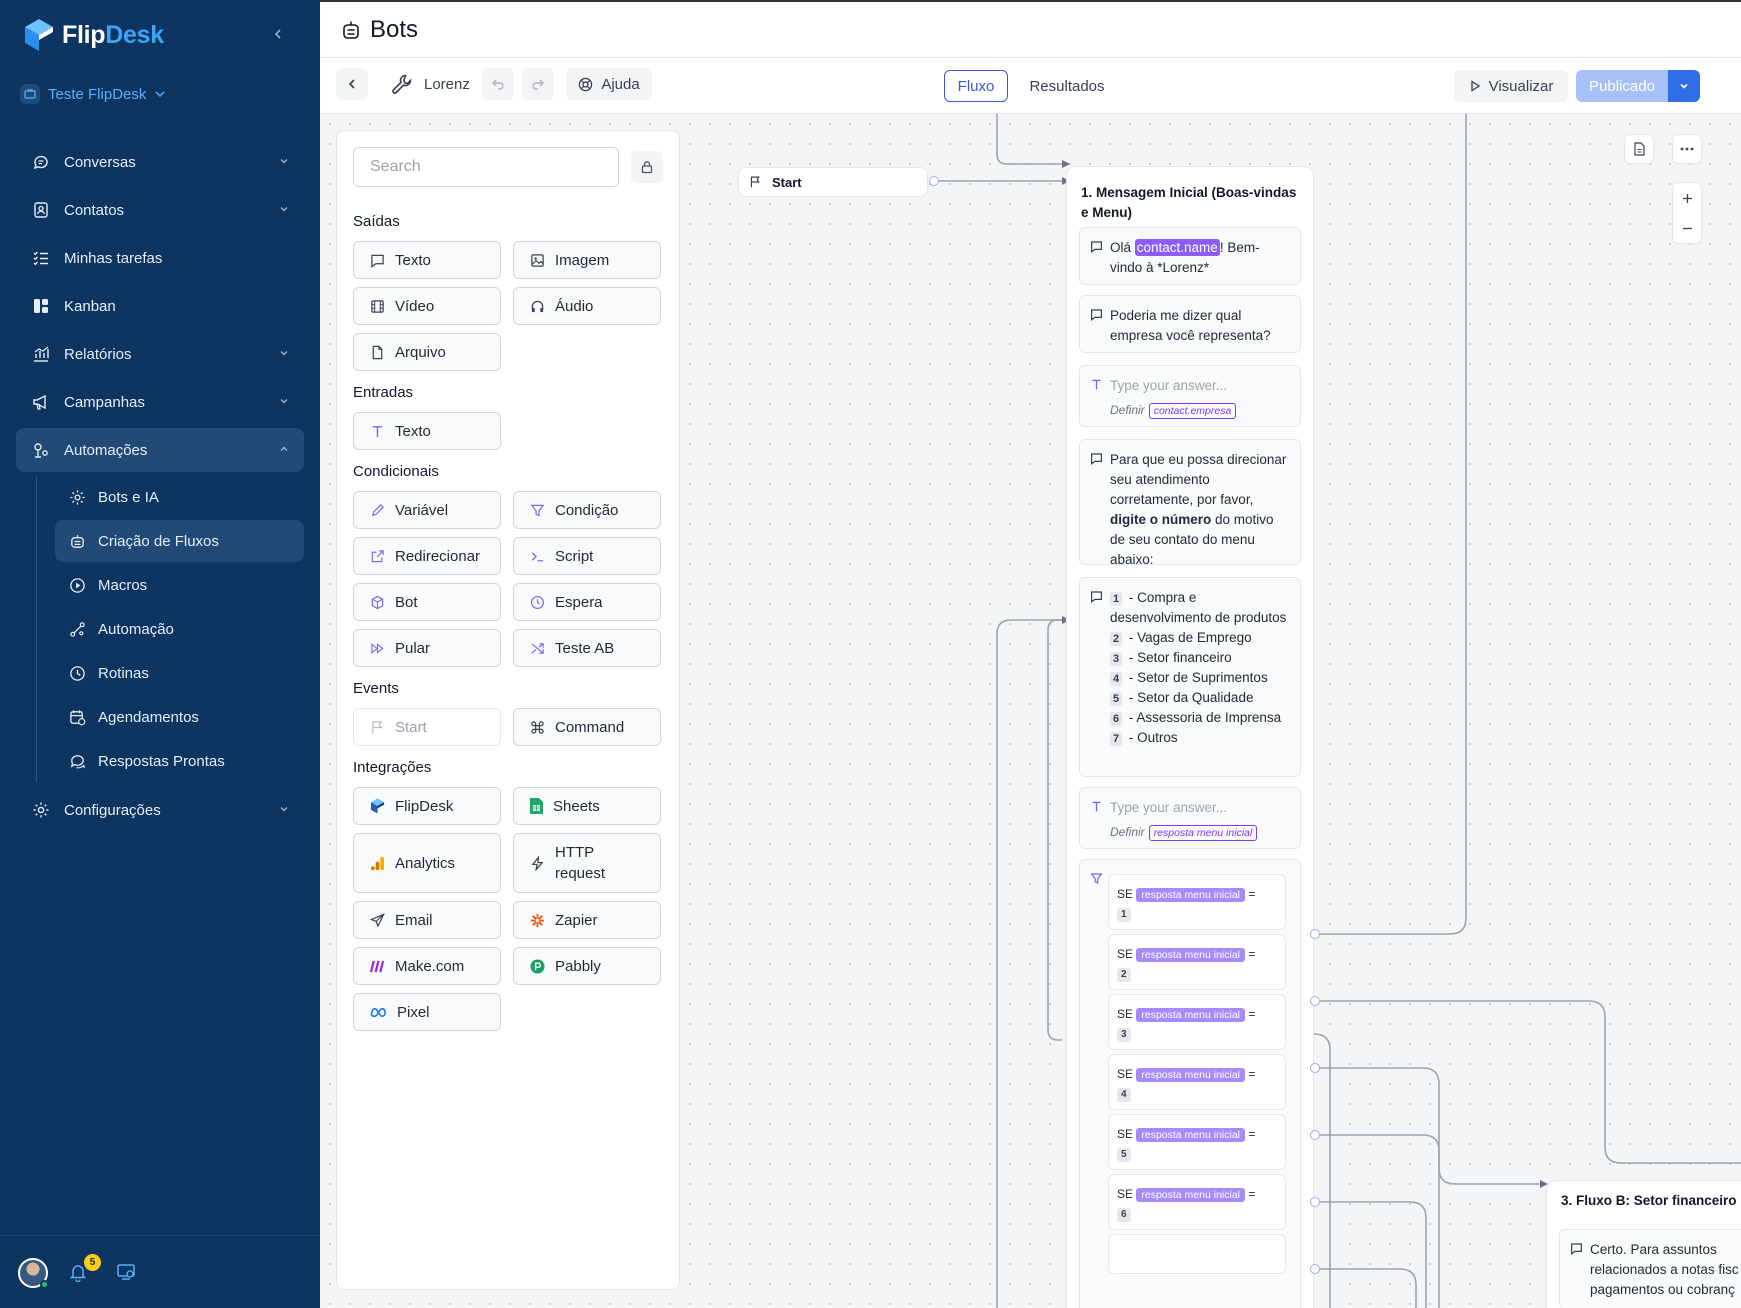  I want to click on block-pular: Pular, so click(427, 648).